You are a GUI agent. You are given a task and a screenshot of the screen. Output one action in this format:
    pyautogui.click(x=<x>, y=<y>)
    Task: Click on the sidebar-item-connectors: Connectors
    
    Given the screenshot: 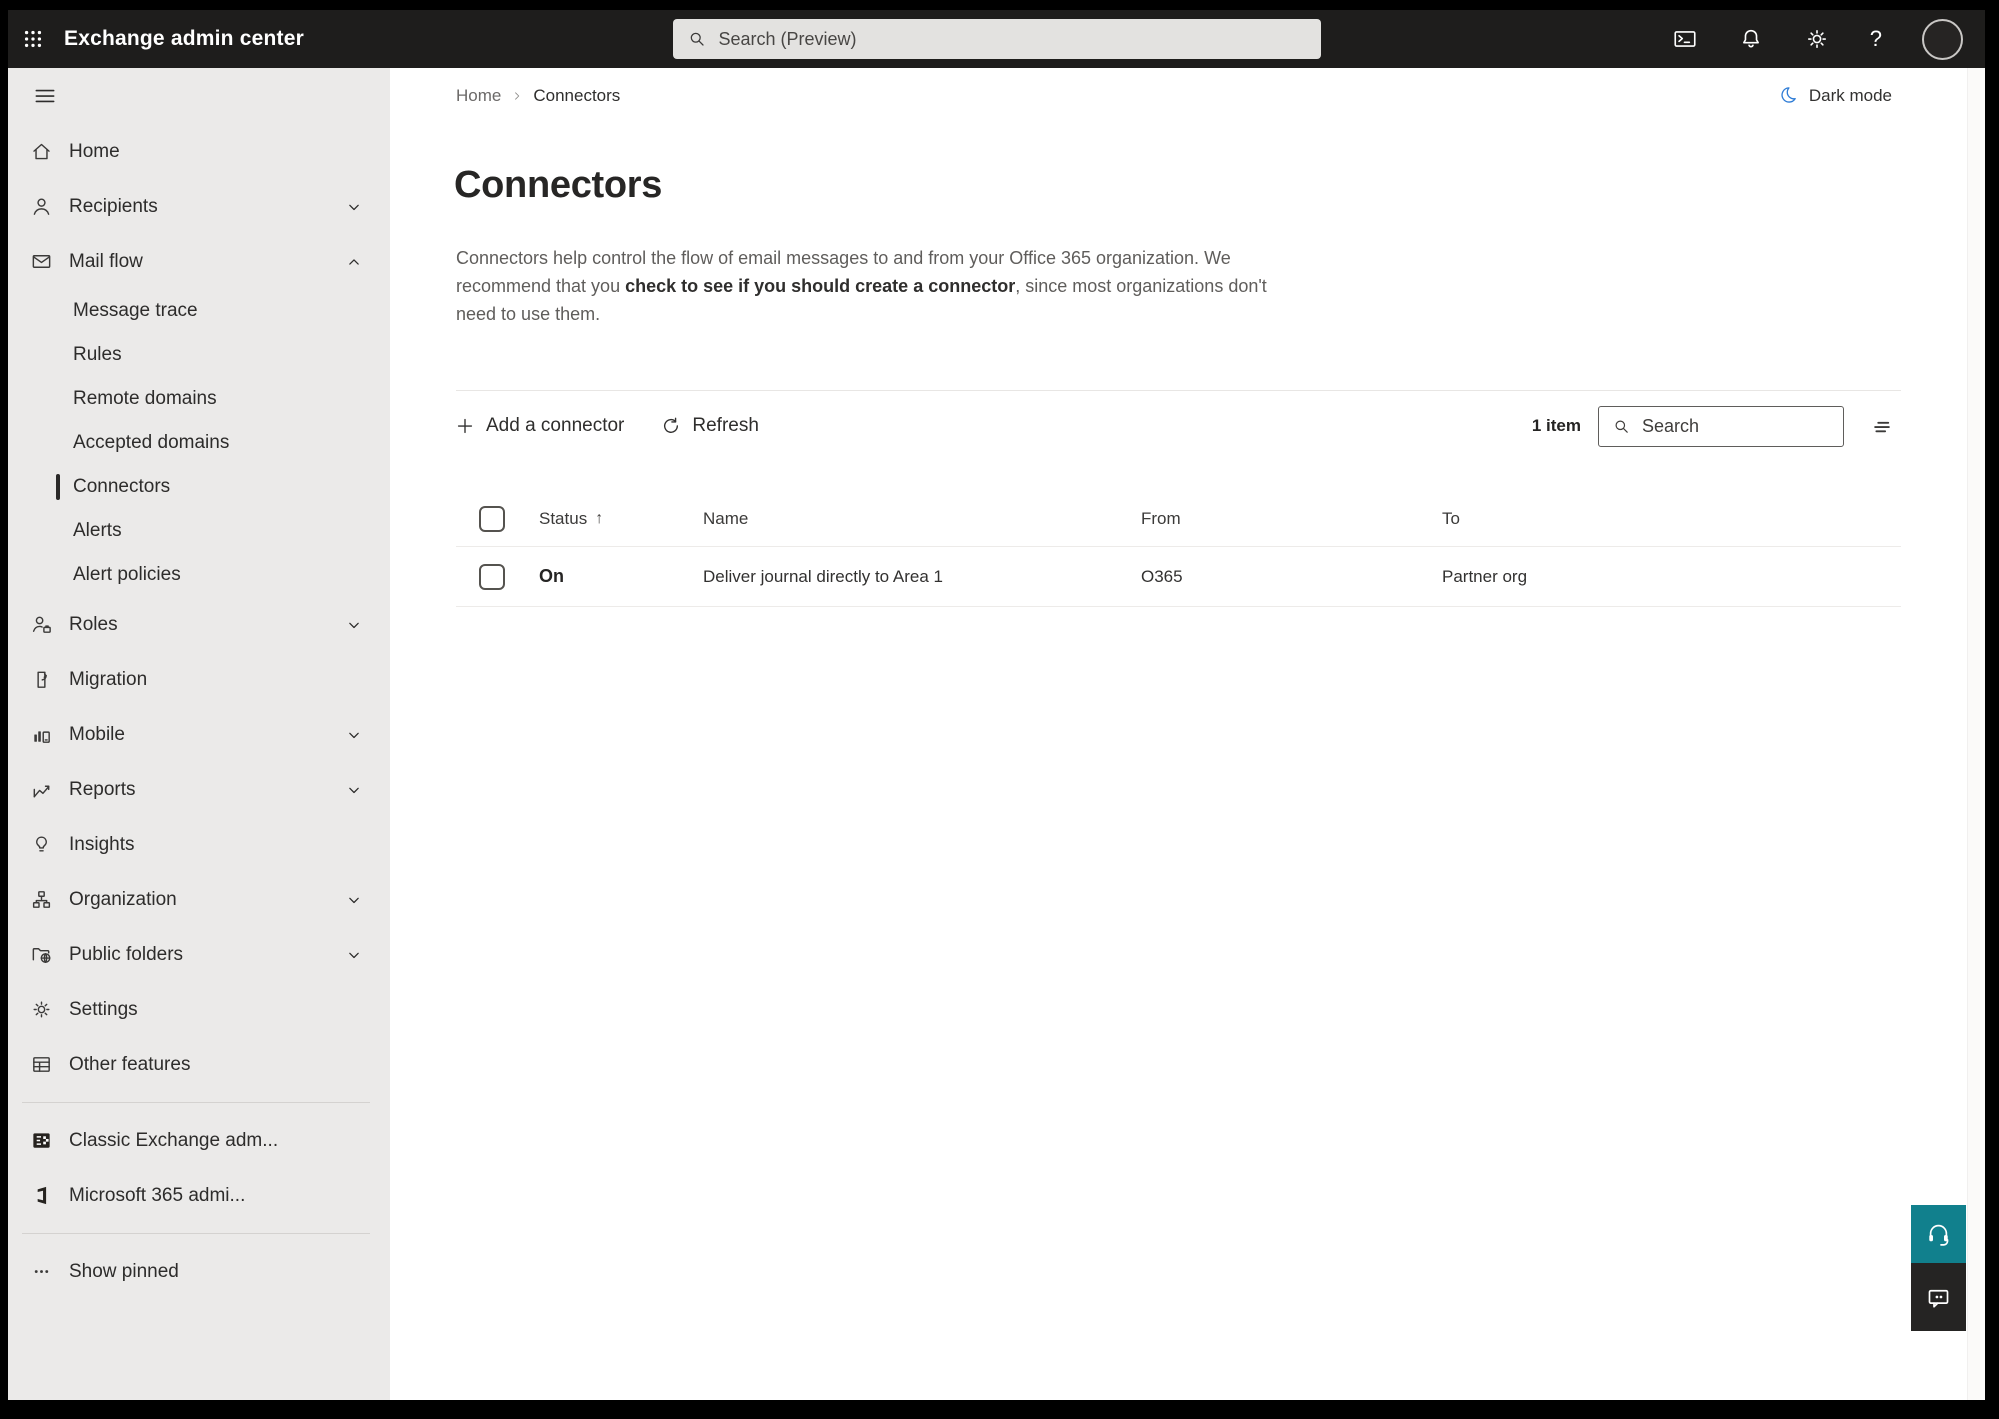 What is the action you would take?
    pyautogui.click(x=199, y=487)
    